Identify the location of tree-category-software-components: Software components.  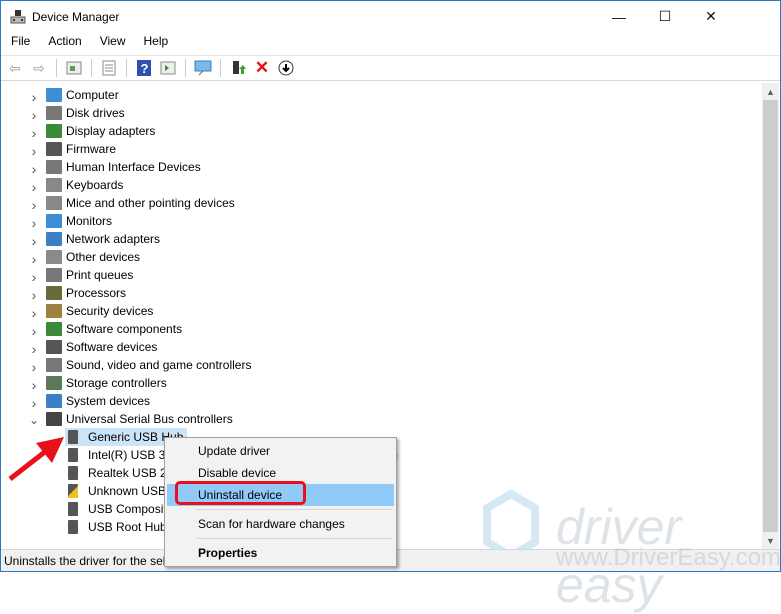
(114, 329).